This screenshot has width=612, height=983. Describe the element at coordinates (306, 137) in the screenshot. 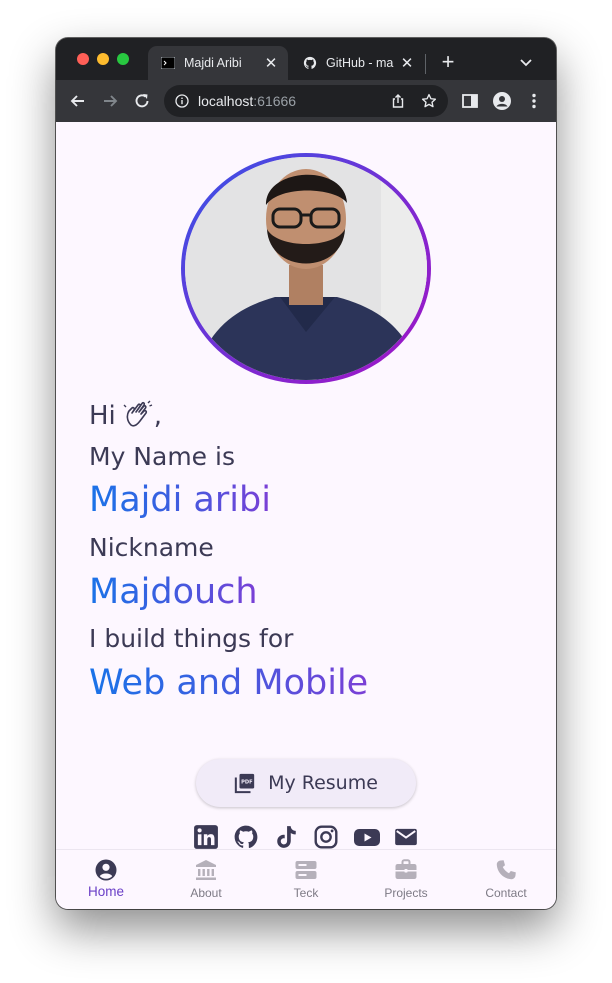

I see `avatar-crop-band` at that location.